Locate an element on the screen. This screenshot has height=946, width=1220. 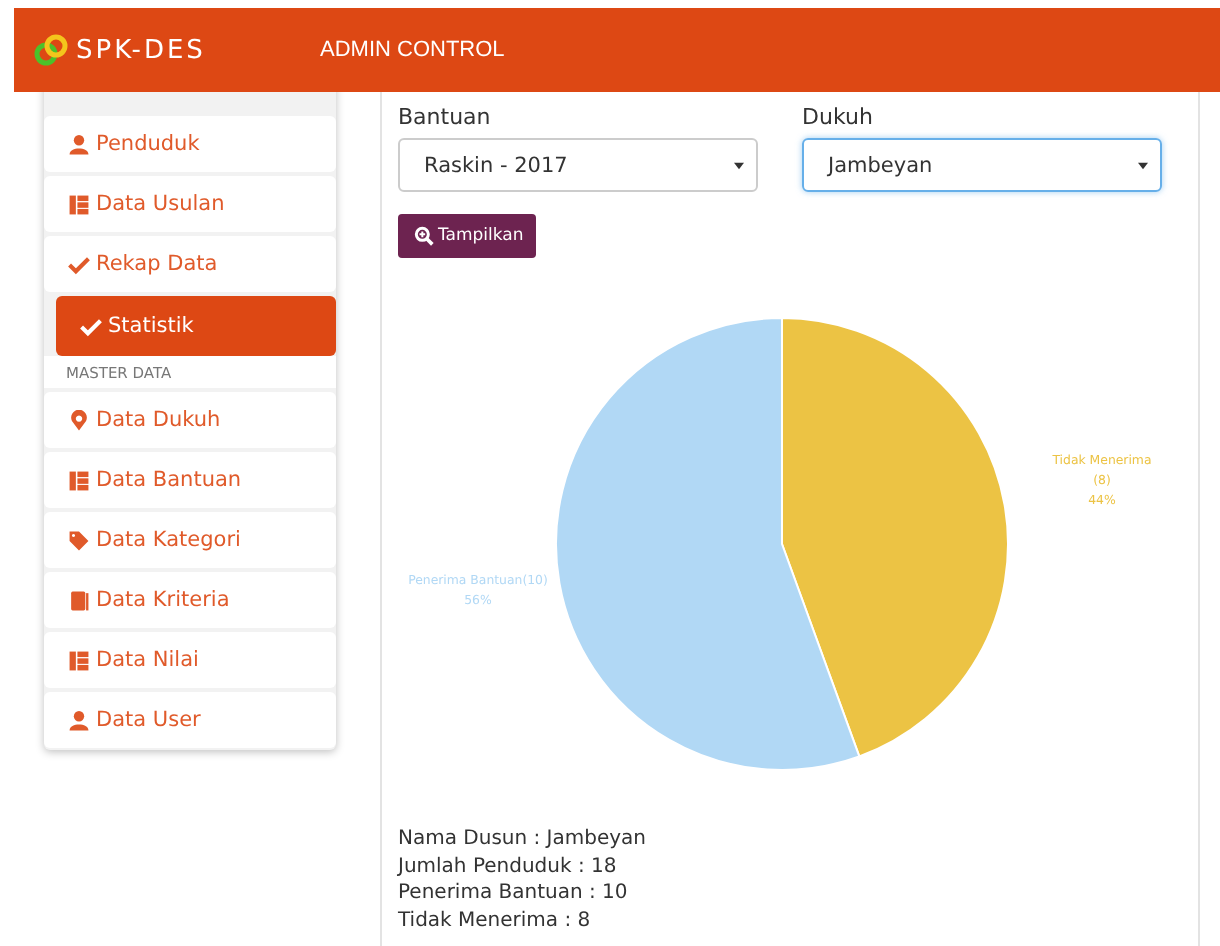
dropdown-field: Raskin - 2017 is located at coordinates (578, 165).